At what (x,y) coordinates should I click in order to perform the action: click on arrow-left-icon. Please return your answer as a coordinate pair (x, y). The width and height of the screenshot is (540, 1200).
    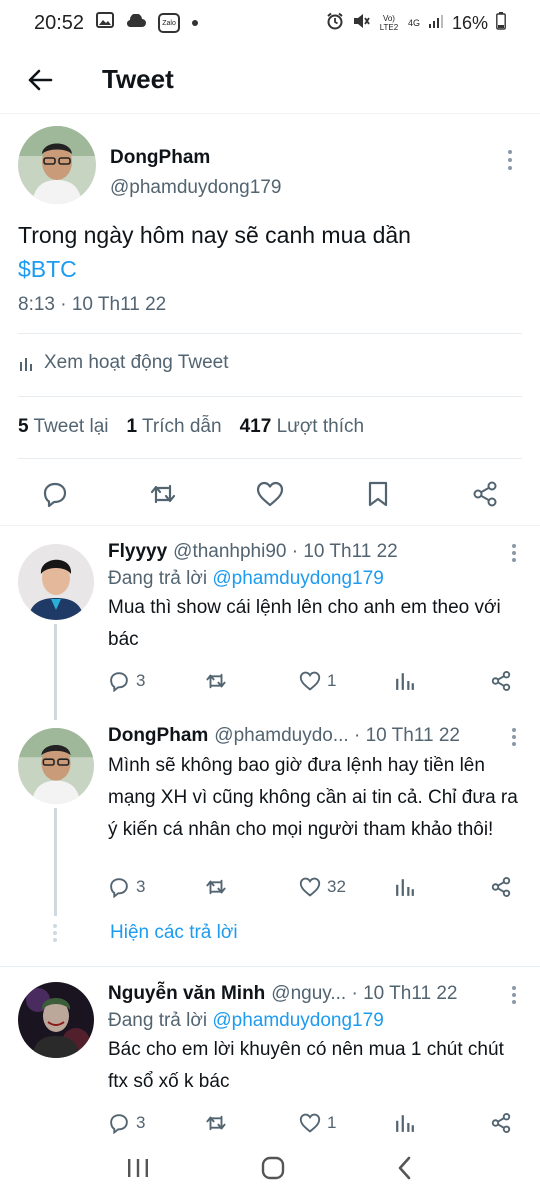
    Looking at the image, I should click on (40, 79).